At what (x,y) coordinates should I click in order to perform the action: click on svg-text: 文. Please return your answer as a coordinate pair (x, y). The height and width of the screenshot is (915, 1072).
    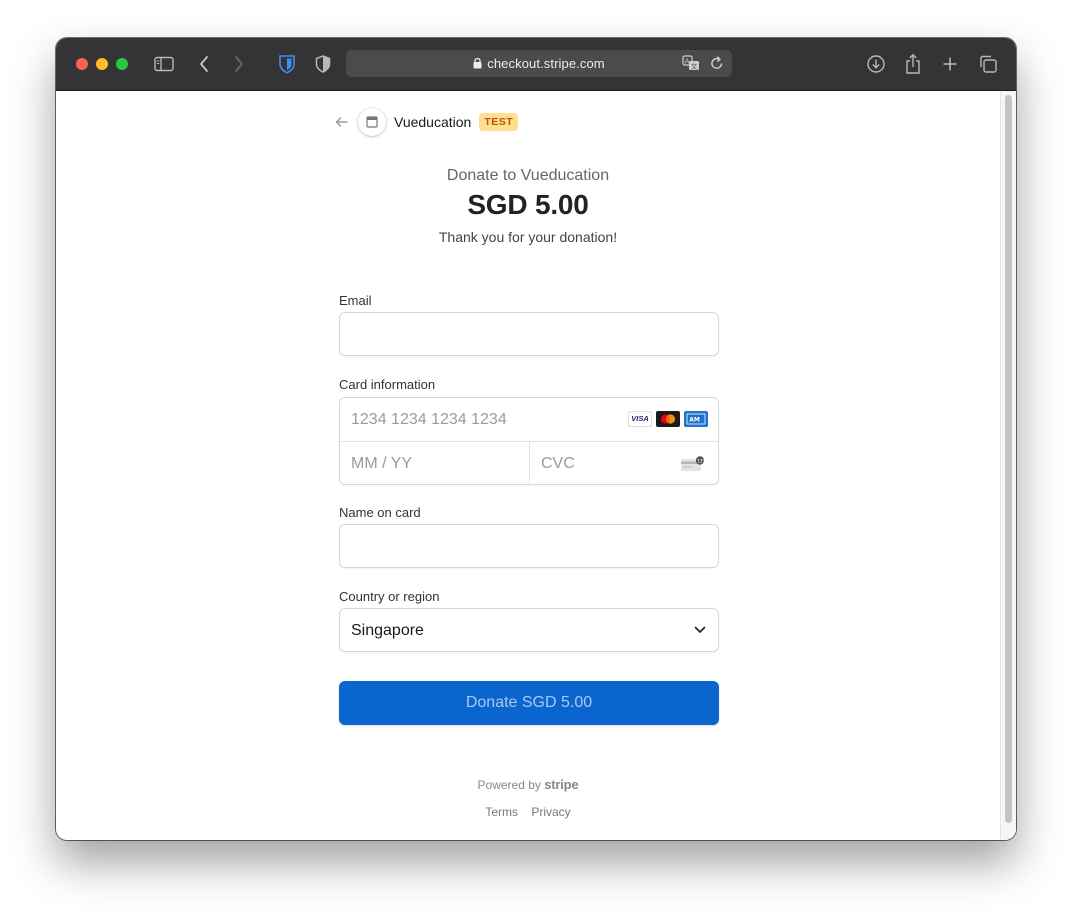
    Looking at the image, I should click on (694, 66).